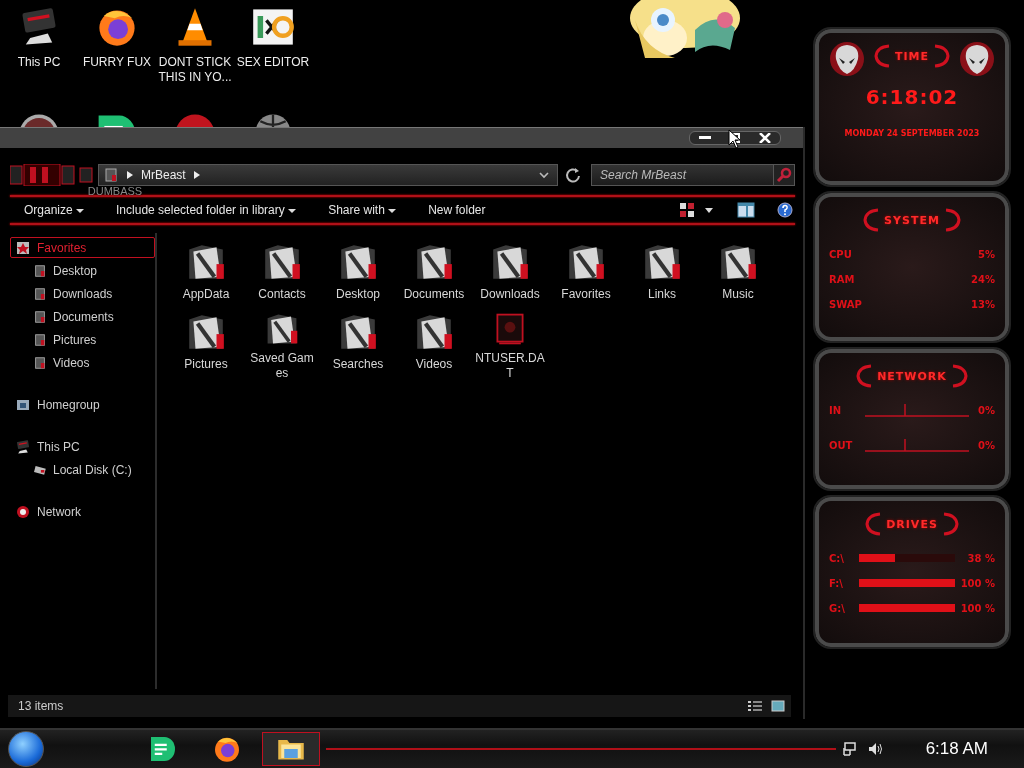 The image size is (1024, 768). I want to click on file-label: Contacts, so click(282, 294).